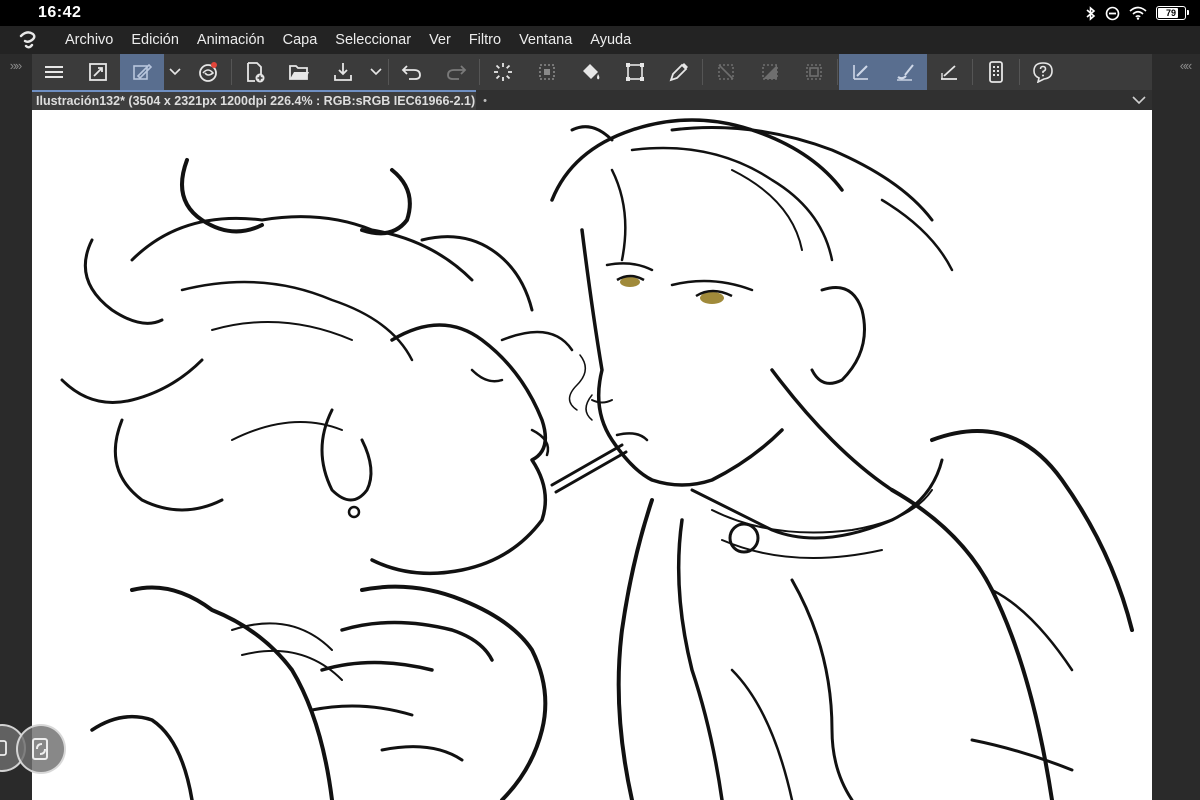 This screenshot has height=800, width=1200. Describe the element at coordinates (15, 72) in the screenshot. I see `left-panel-toggle-icon: »»` at that location.